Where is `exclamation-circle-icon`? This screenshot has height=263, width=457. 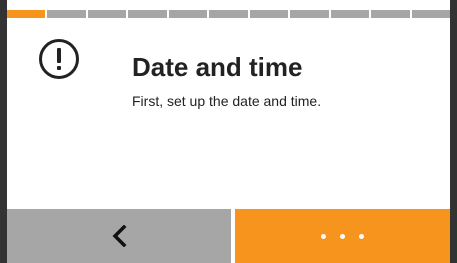 exclamation-circle-icon is located at coordinates (59, 59).